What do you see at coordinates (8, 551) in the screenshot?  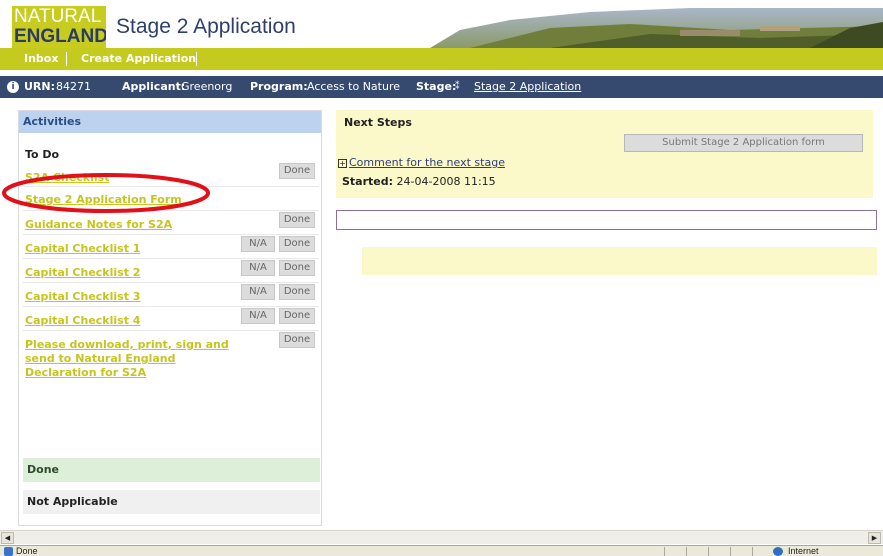 I see `page-done-icon` at bounding box center [8, 551].